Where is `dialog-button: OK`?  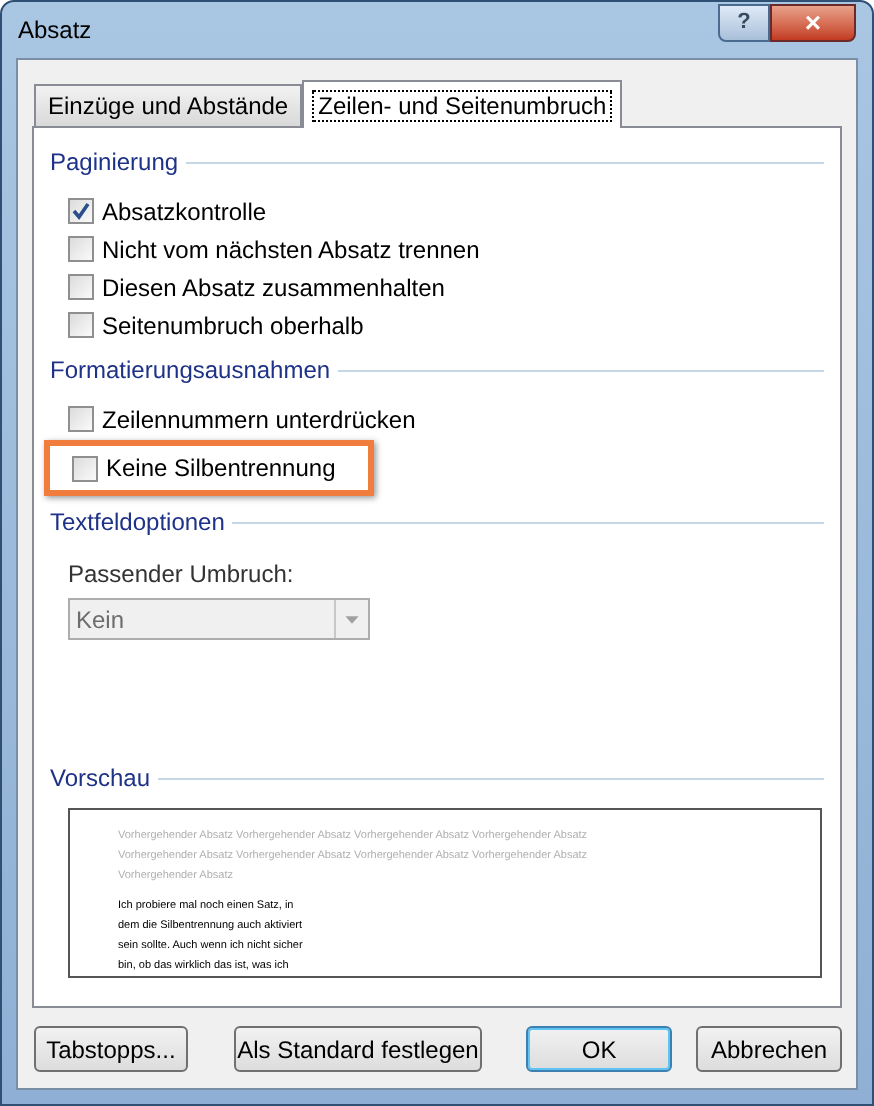
dialog-button: OK is located at coordinates (599, 1049).